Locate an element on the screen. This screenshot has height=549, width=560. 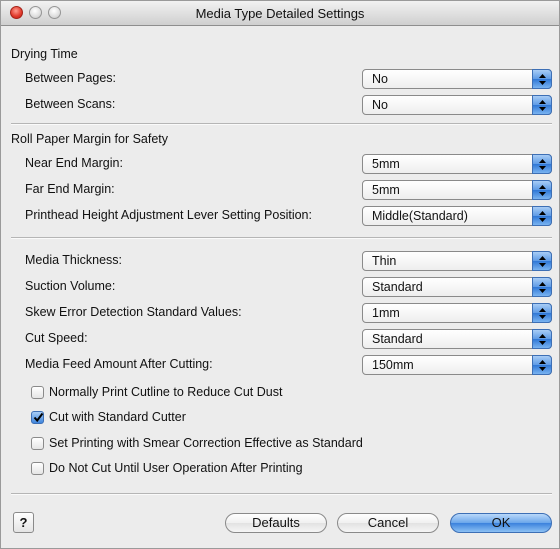
media-feed-value: 150mm is located at coordinates (393, 365).